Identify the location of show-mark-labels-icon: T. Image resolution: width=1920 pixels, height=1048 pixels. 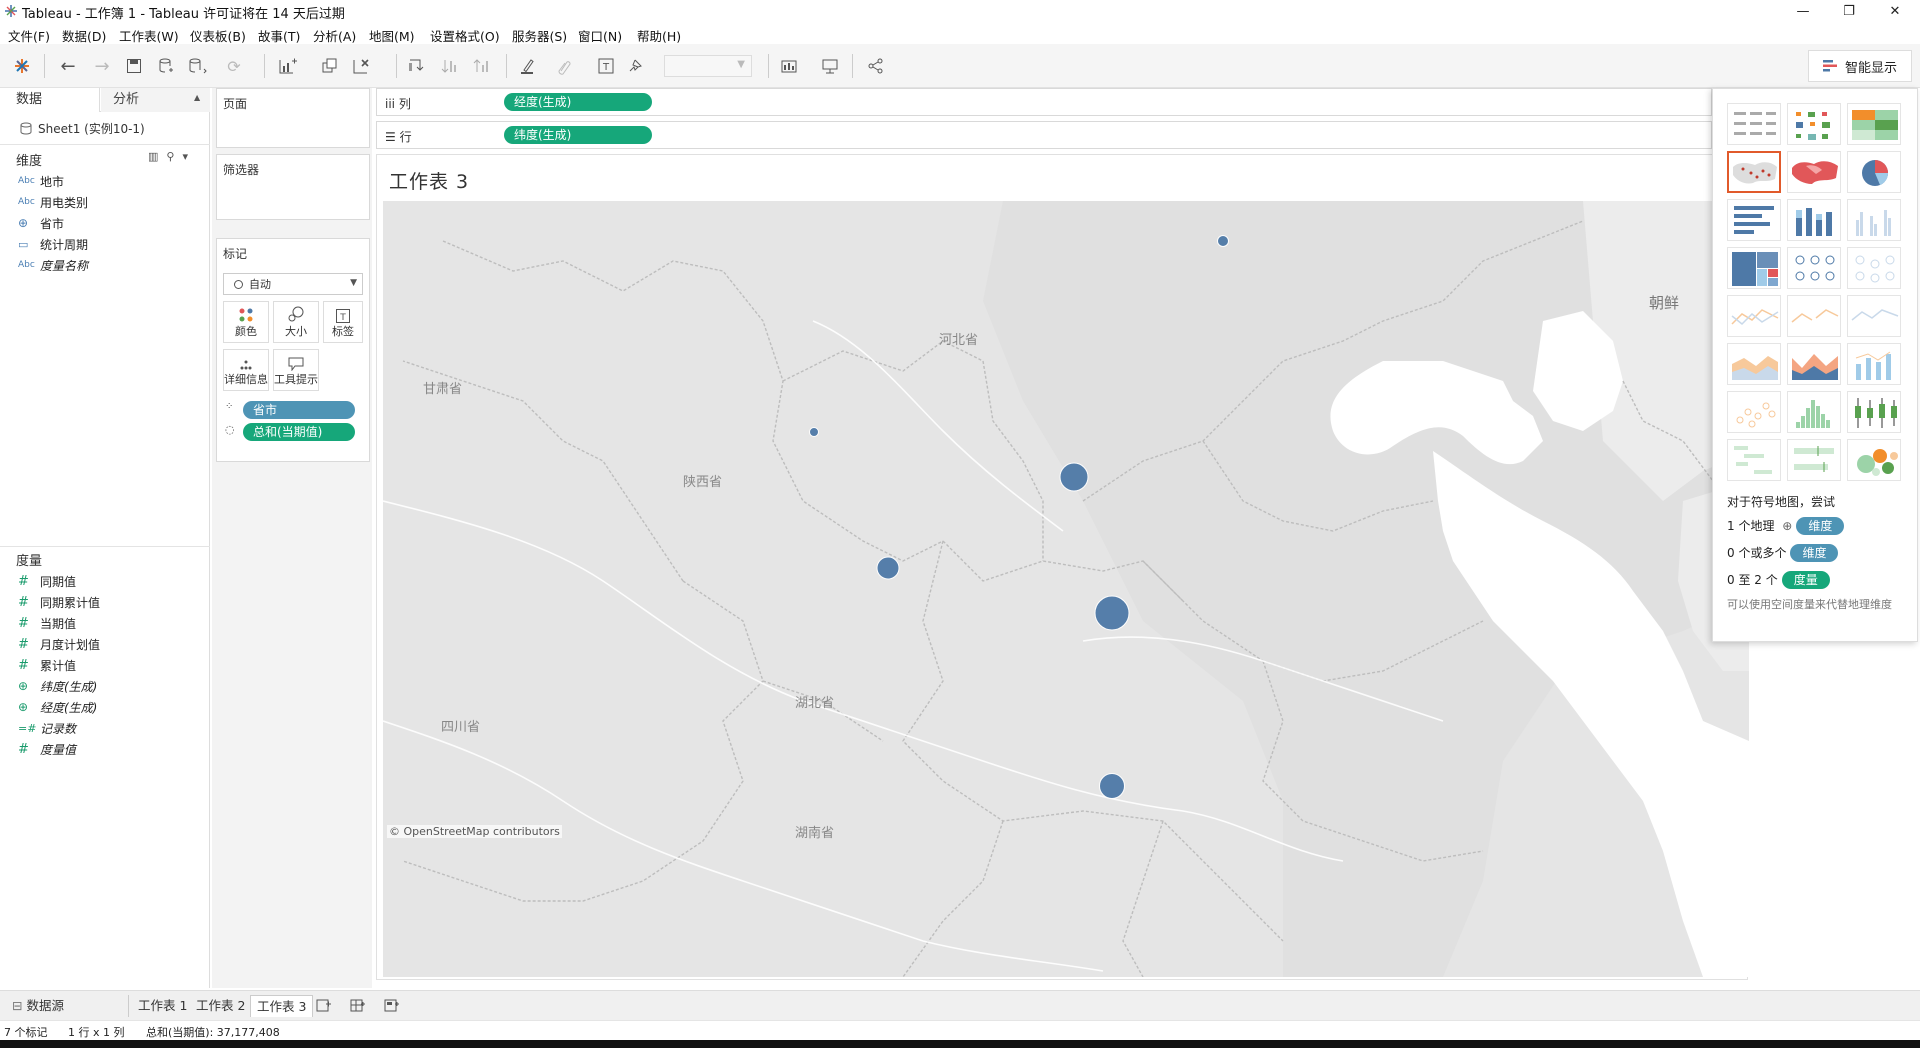
(606, 66).